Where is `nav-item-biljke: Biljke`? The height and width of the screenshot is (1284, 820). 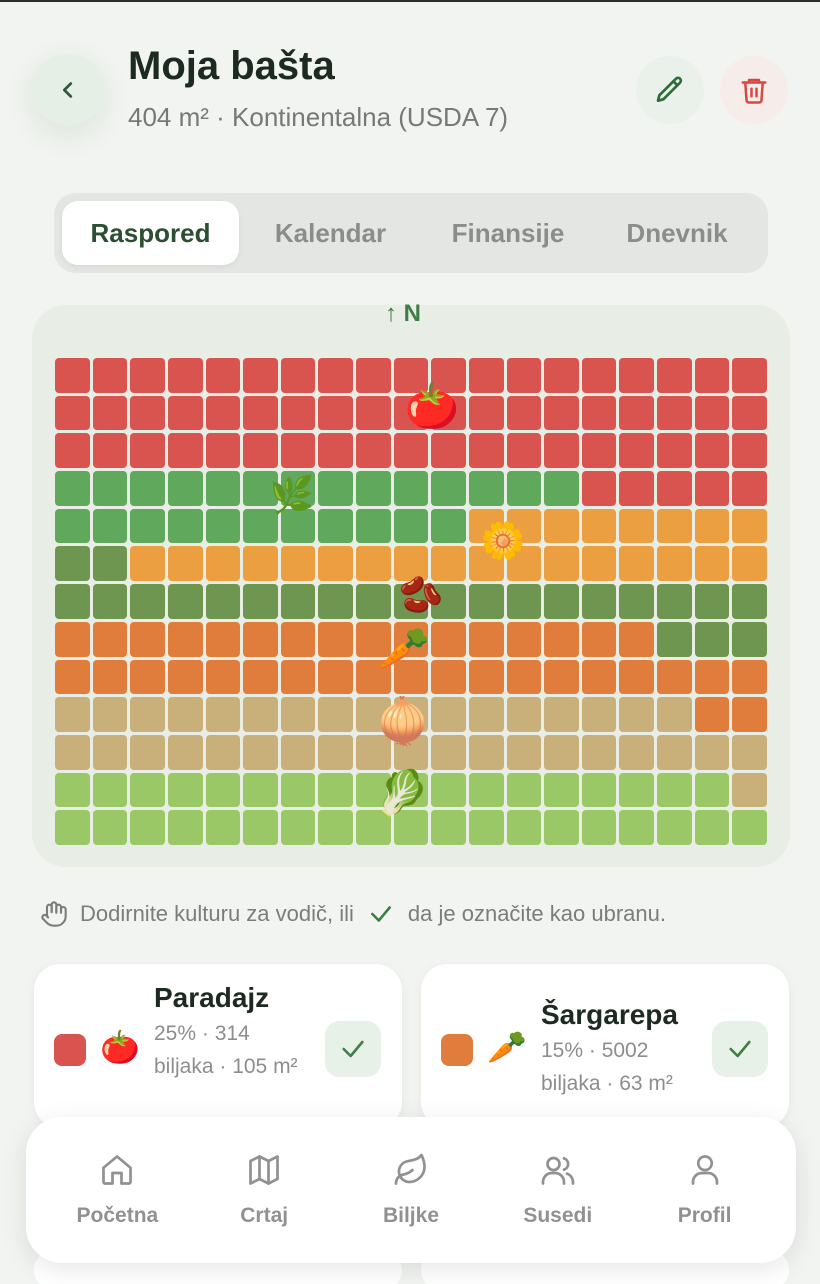
nav-item-biljke: Biljke is located at coordinates (411, 1190).